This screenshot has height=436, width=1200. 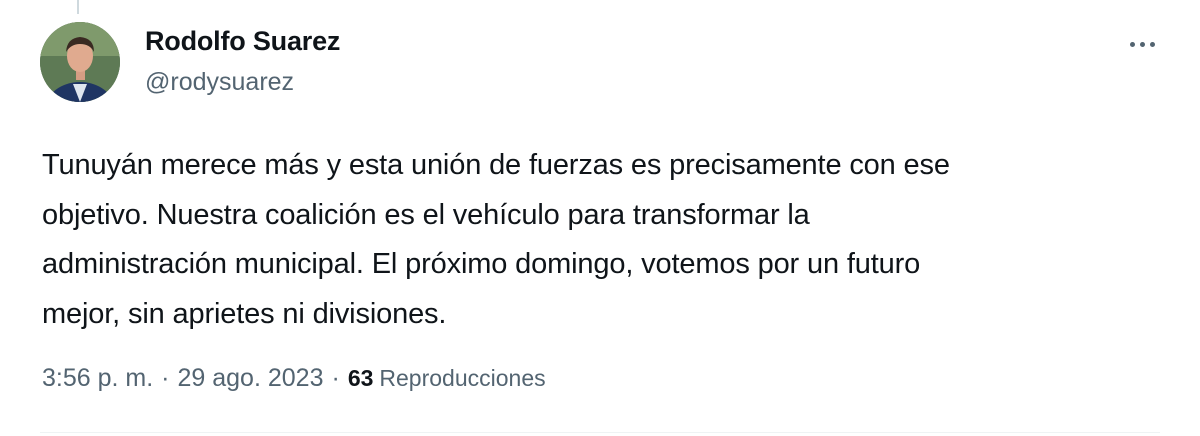 I want to click on thread-connector-line, so click(x=78, y=7).